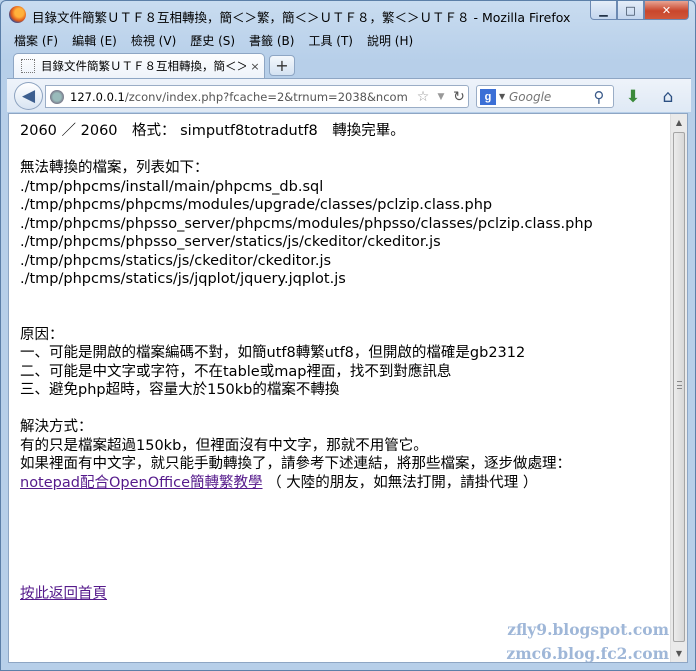 The width and height of the screenshot is (696, 671). I want to click on home-icon: ⌂, so click(668, 96).